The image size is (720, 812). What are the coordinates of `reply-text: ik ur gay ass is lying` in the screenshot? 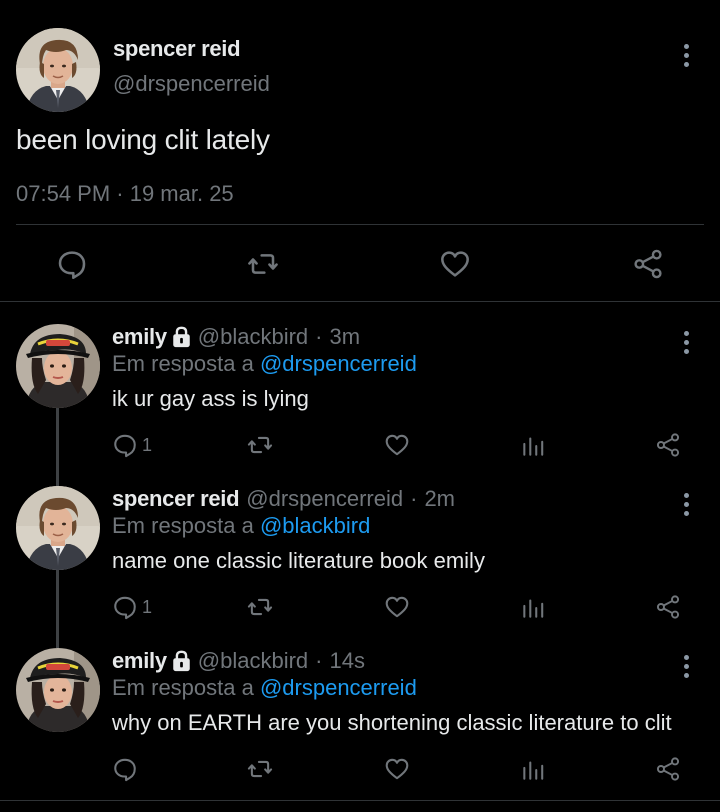 It's located at (210, 398).